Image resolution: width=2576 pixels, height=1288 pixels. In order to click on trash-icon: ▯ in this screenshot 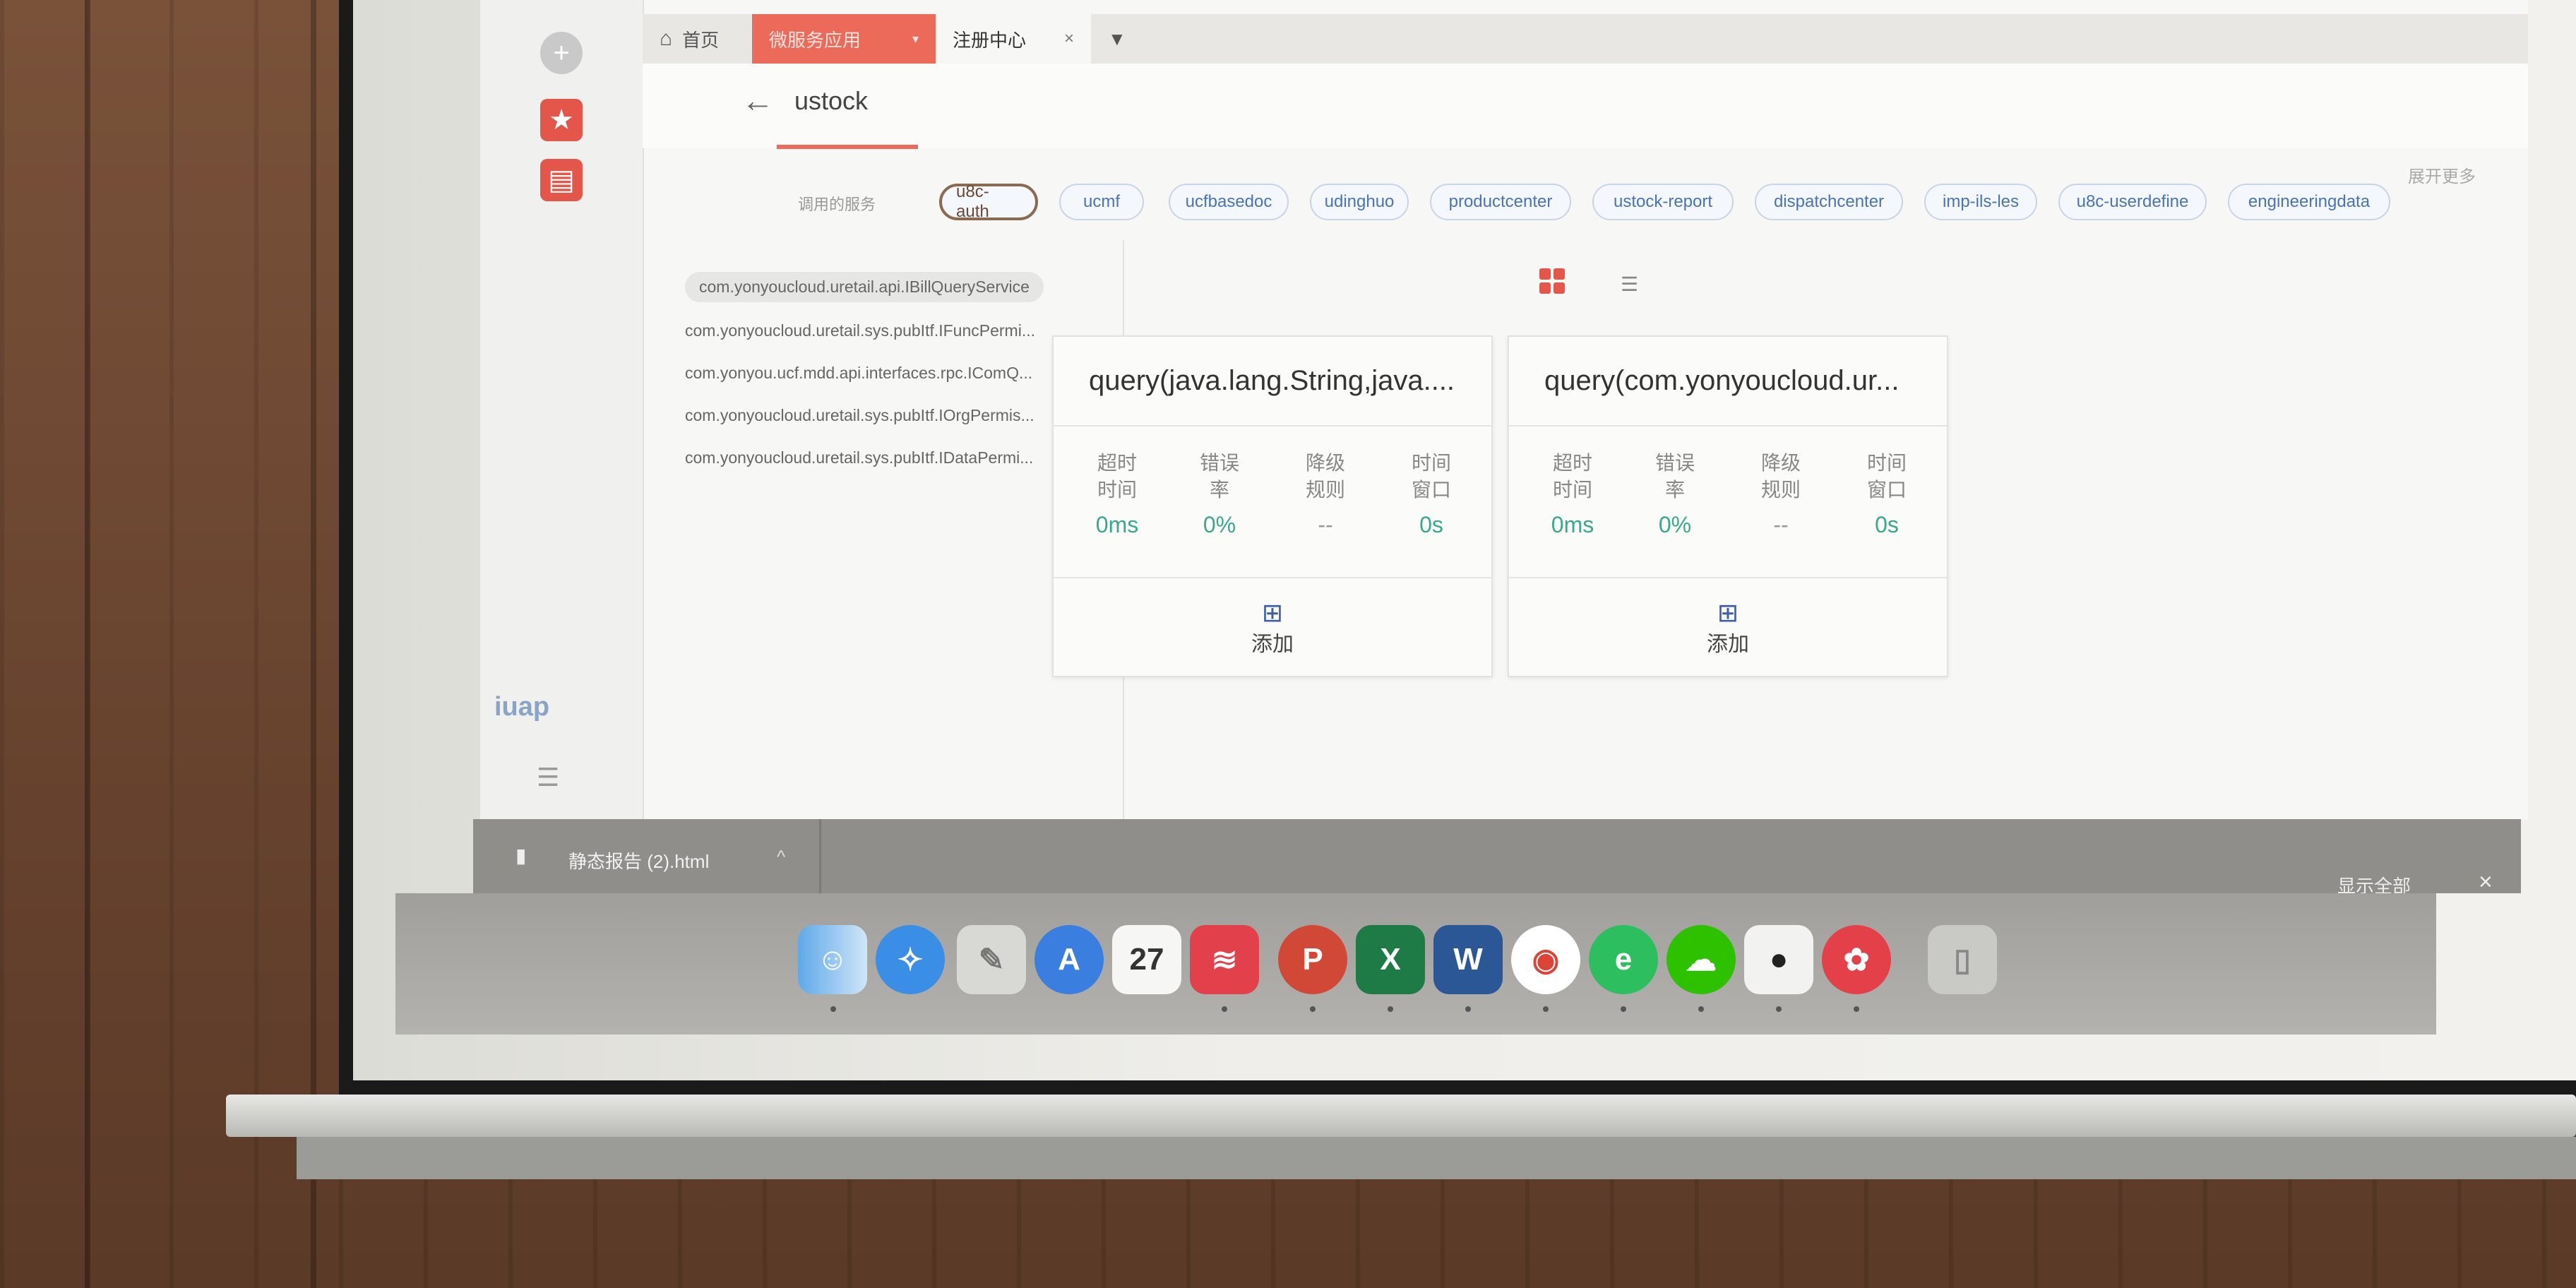, I will do `click(1962, 959)`.